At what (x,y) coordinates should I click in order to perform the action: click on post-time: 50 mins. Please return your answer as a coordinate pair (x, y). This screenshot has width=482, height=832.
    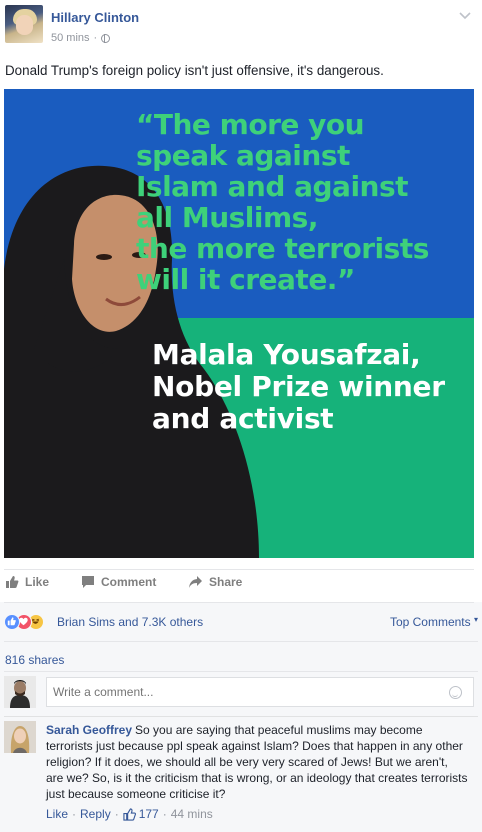
    Looking at the image, I should click on (70, 38).